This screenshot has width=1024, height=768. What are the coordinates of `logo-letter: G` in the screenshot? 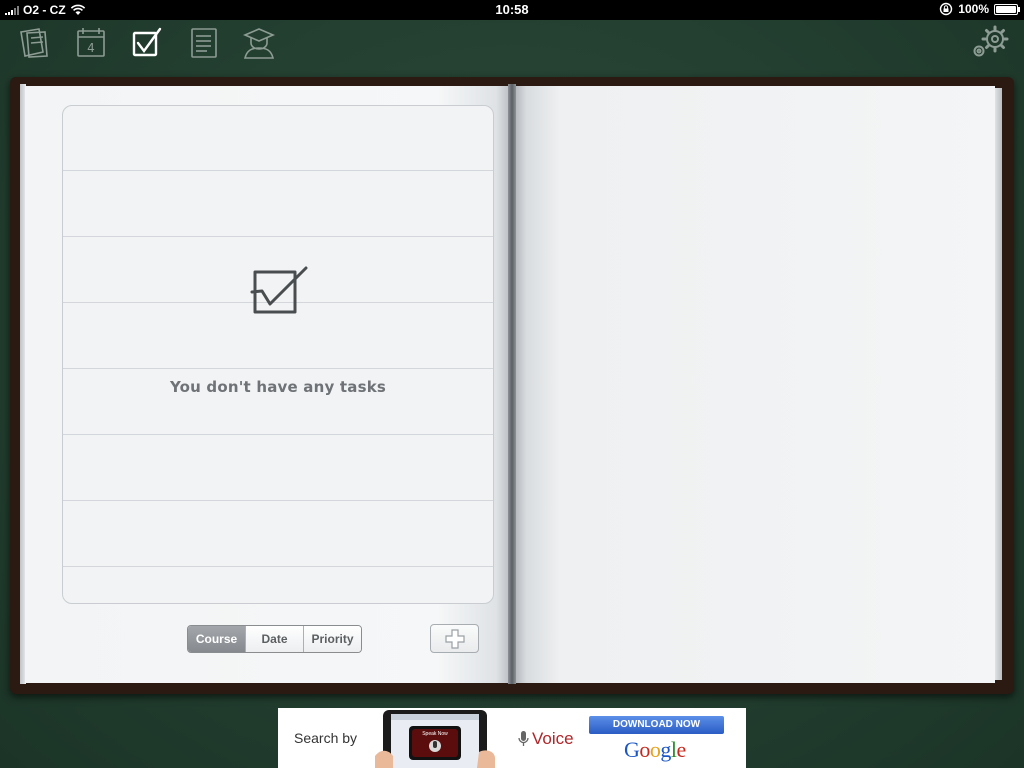 It's located at (632, 749).